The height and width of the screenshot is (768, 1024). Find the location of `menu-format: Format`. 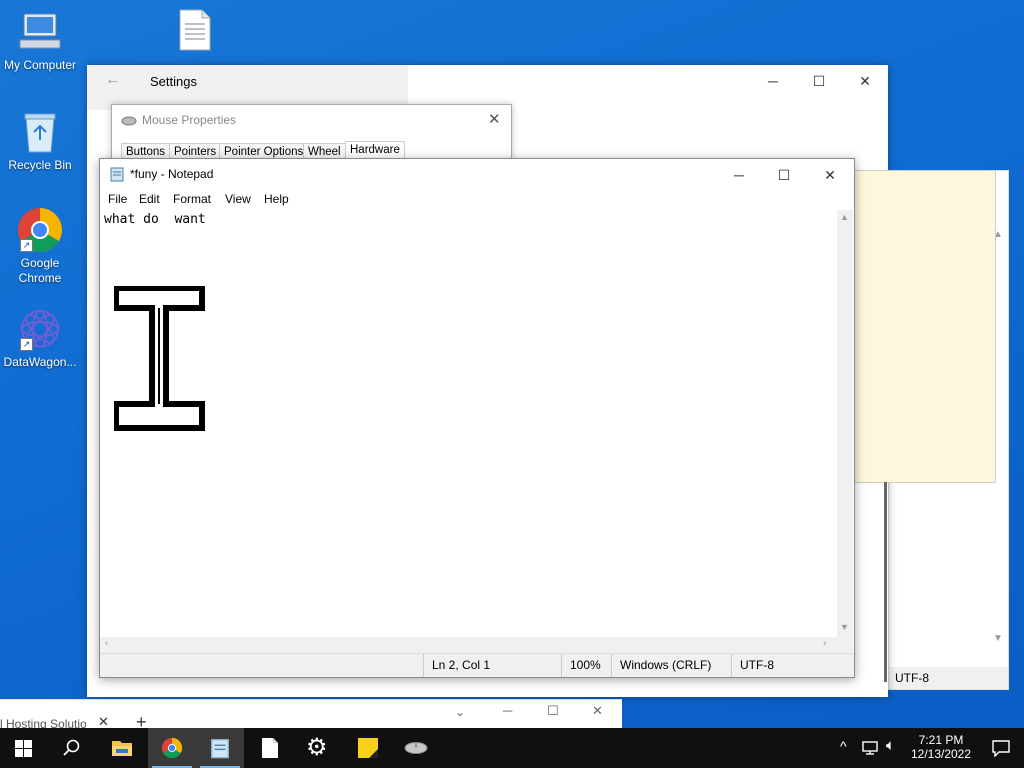

menu-format: Format is located at coordinates (192, 199).